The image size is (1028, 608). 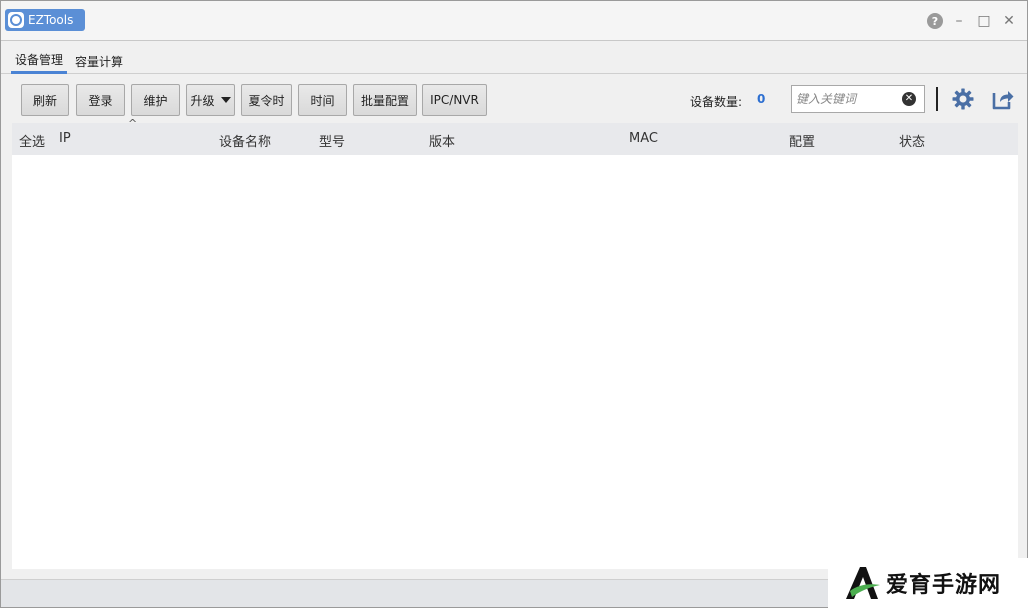 I want to click on minimize-icon: –, so click(x=959, y=21).